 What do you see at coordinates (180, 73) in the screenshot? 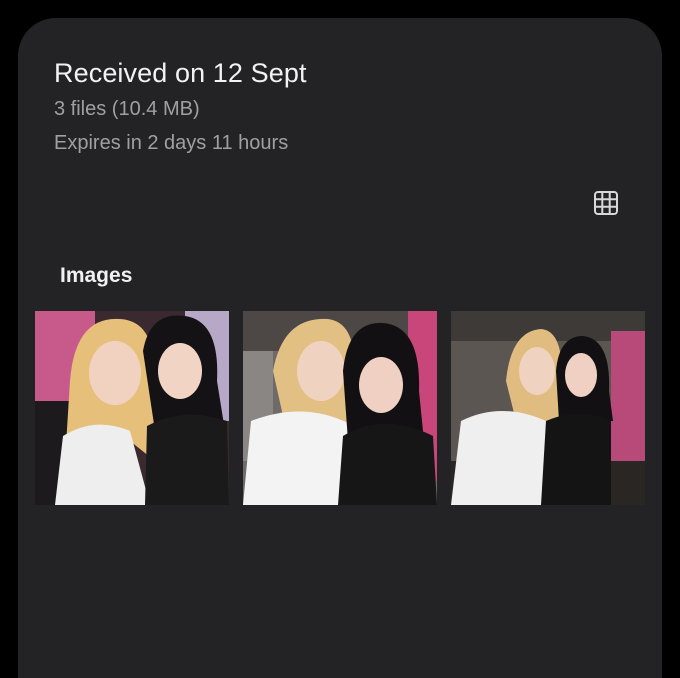
I see `page-title: Received on 12 Sept` at bounding box center [180, 73].